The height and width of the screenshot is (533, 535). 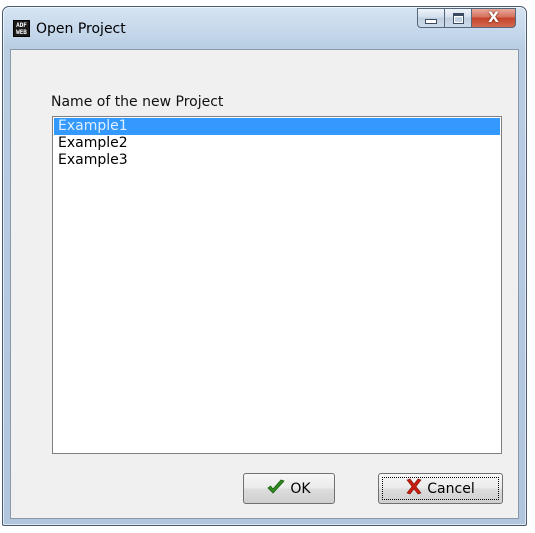 I want to click on cancel-label: Cancel, so click(x=451, y=488).